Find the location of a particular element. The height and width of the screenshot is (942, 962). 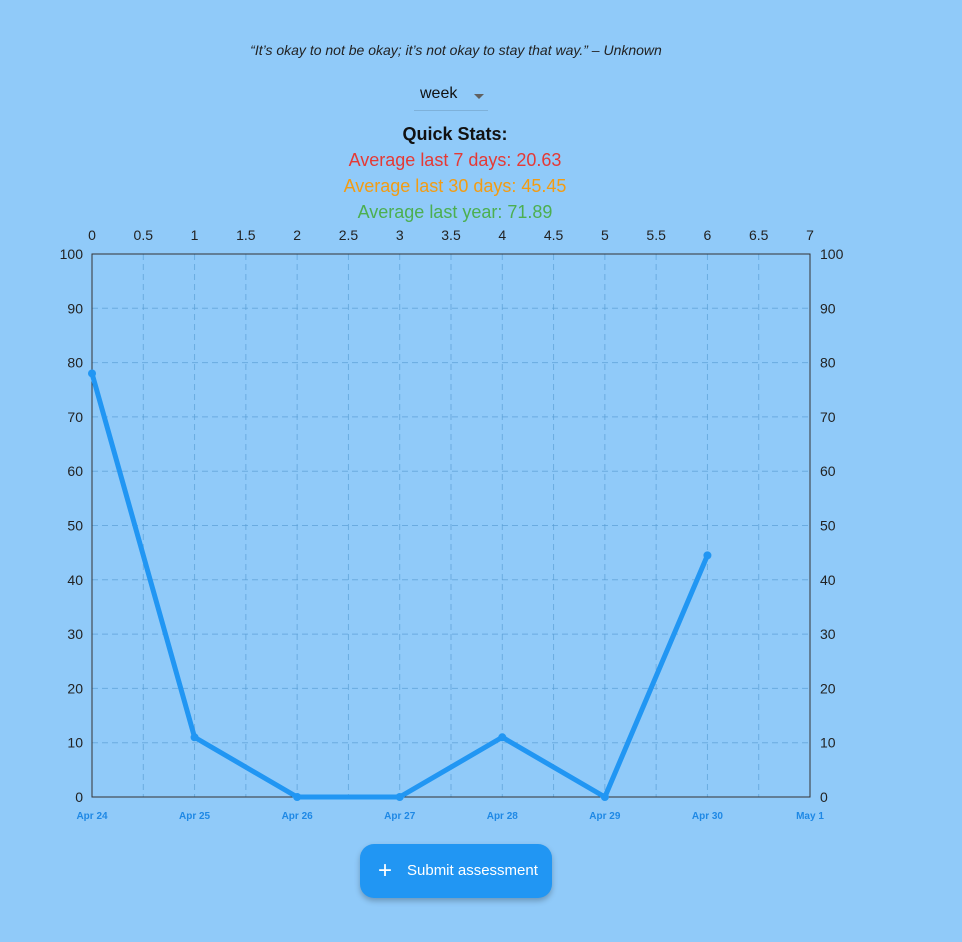

x-top-tick-label: 1 is located at coordinates (195, 235).